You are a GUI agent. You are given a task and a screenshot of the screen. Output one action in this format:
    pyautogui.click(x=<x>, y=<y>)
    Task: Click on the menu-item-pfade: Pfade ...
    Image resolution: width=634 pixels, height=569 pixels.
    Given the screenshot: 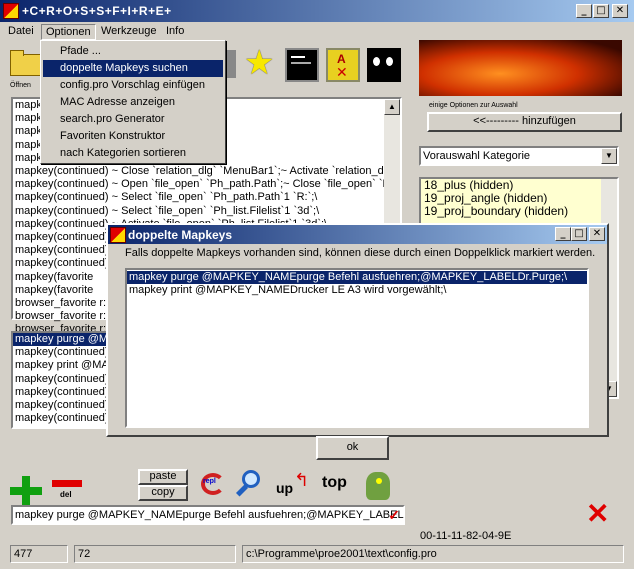 What is the action you would take?
    pyautogui.click(x=133, y=51)
    